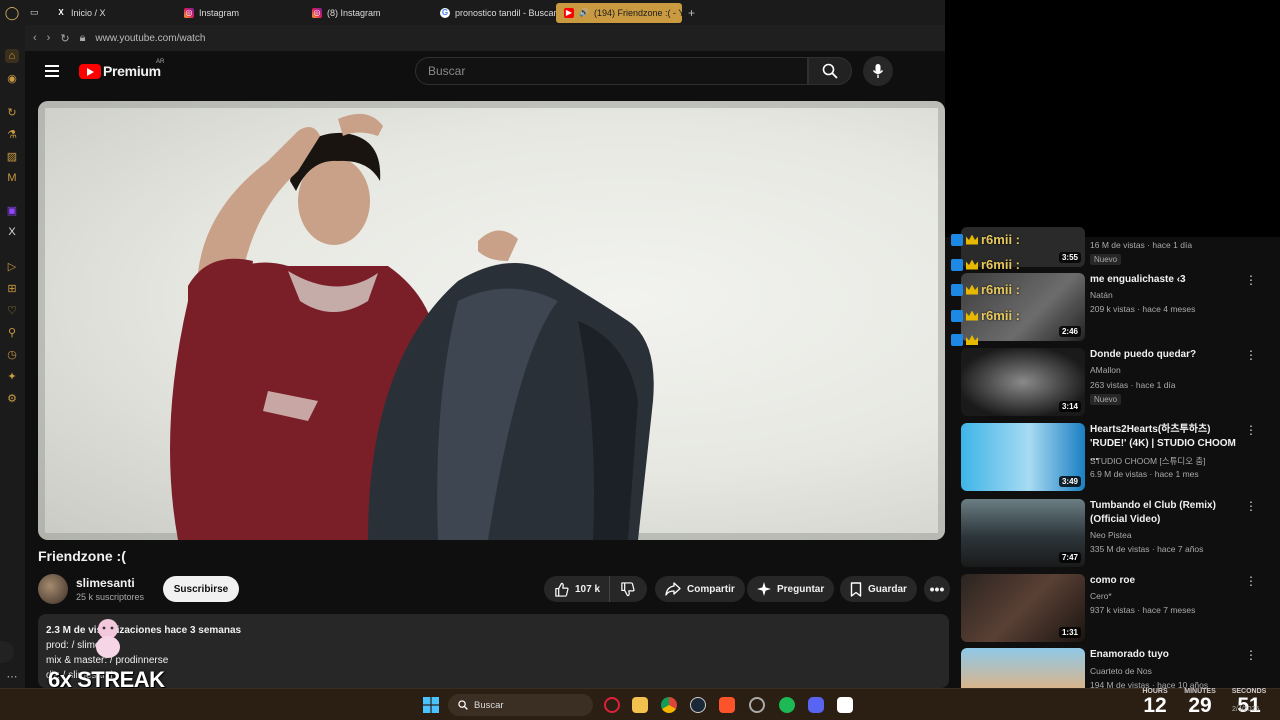  Describe the element at coordinates (1111, 535) in the screenshot. I see `recommendation-channel: Neo Pistea` at that location.